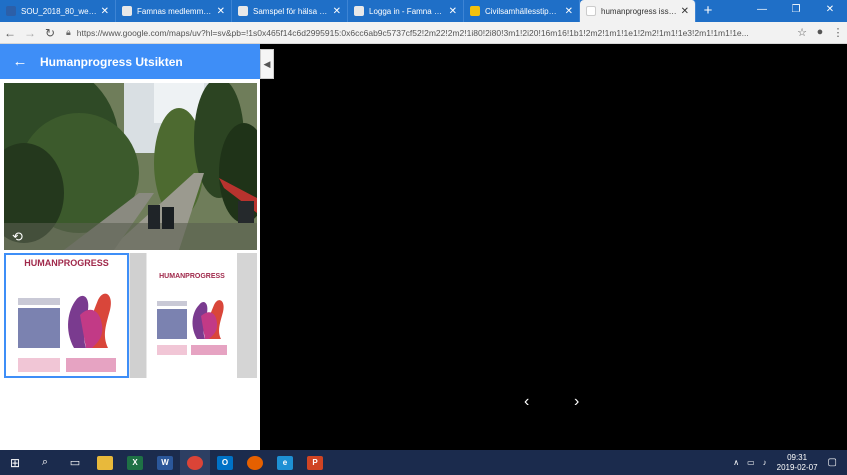 The height and width of the screenshot is (475, 847). I want to click on thumbnail-2: HUMANPROGRESS, so click(192, 315).